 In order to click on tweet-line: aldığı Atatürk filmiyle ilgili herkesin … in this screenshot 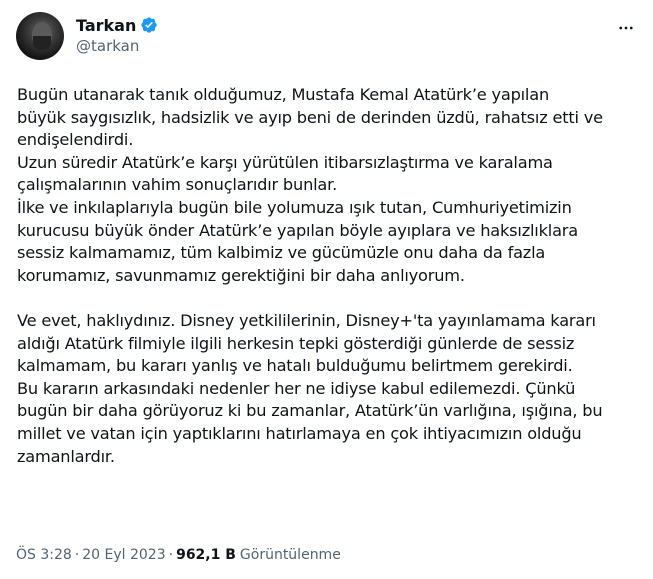, I will do `click(296, 343)`.